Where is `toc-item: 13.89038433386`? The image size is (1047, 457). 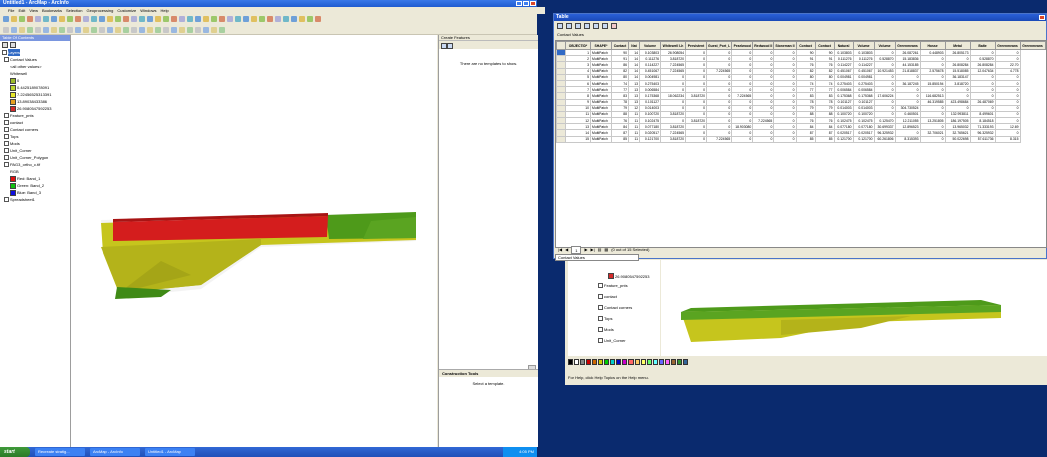 toc-item: 13.89038433386 is located at coordinates (35, 101).